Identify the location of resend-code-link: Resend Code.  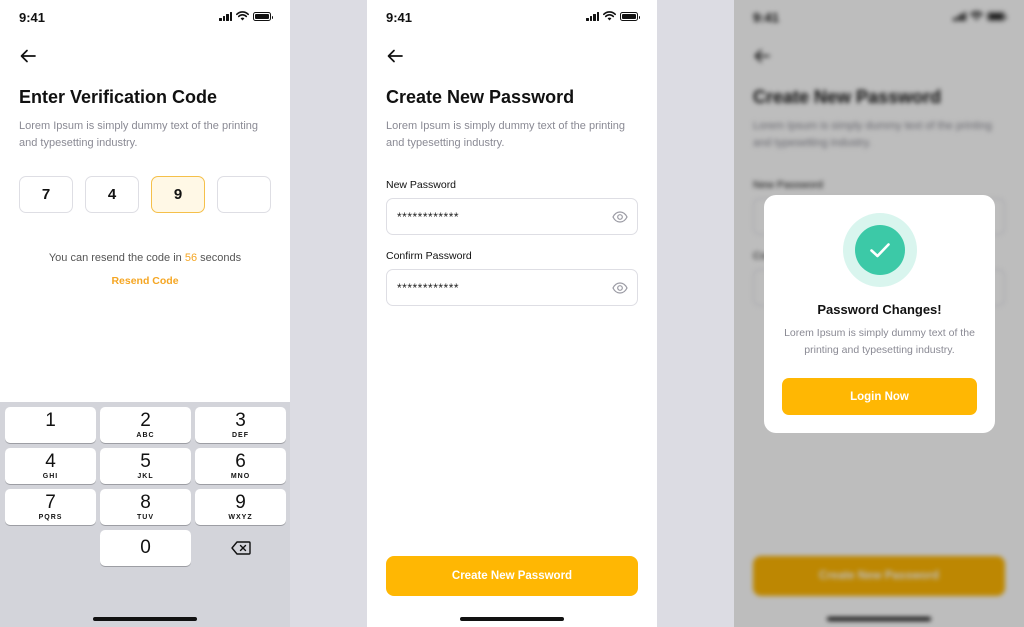
(145, 281).